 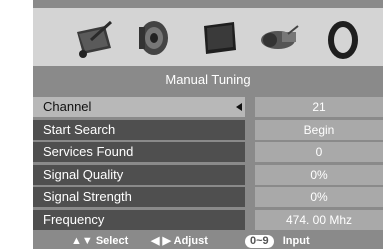 I want to click on frequency-label: Frequency, so click(x=139, y=219).